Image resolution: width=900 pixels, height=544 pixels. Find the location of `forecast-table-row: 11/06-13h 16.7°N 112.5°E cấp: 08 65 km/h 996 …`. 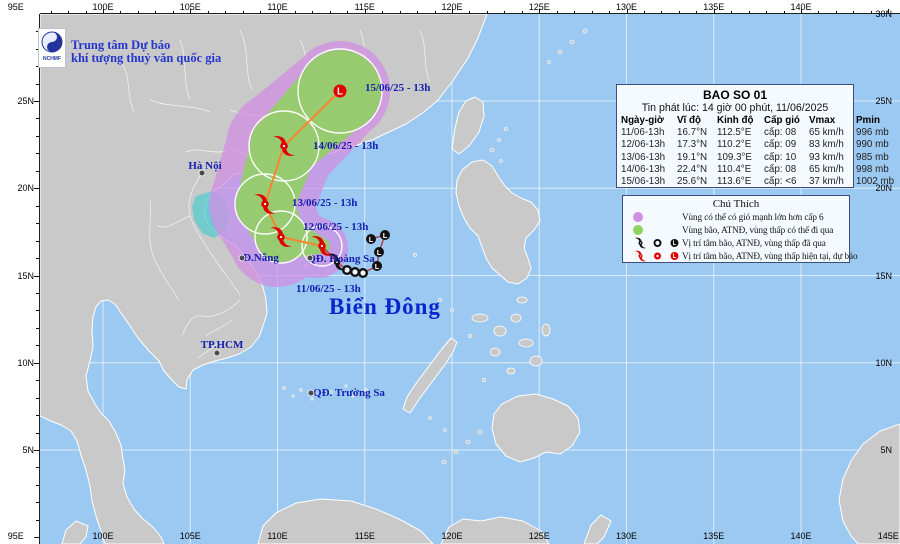

forecast-table-row: 11/06-13h 16.7°N 112.5°E cấp: 08 65 km/h 996 … is located at coordinates (755, 133).